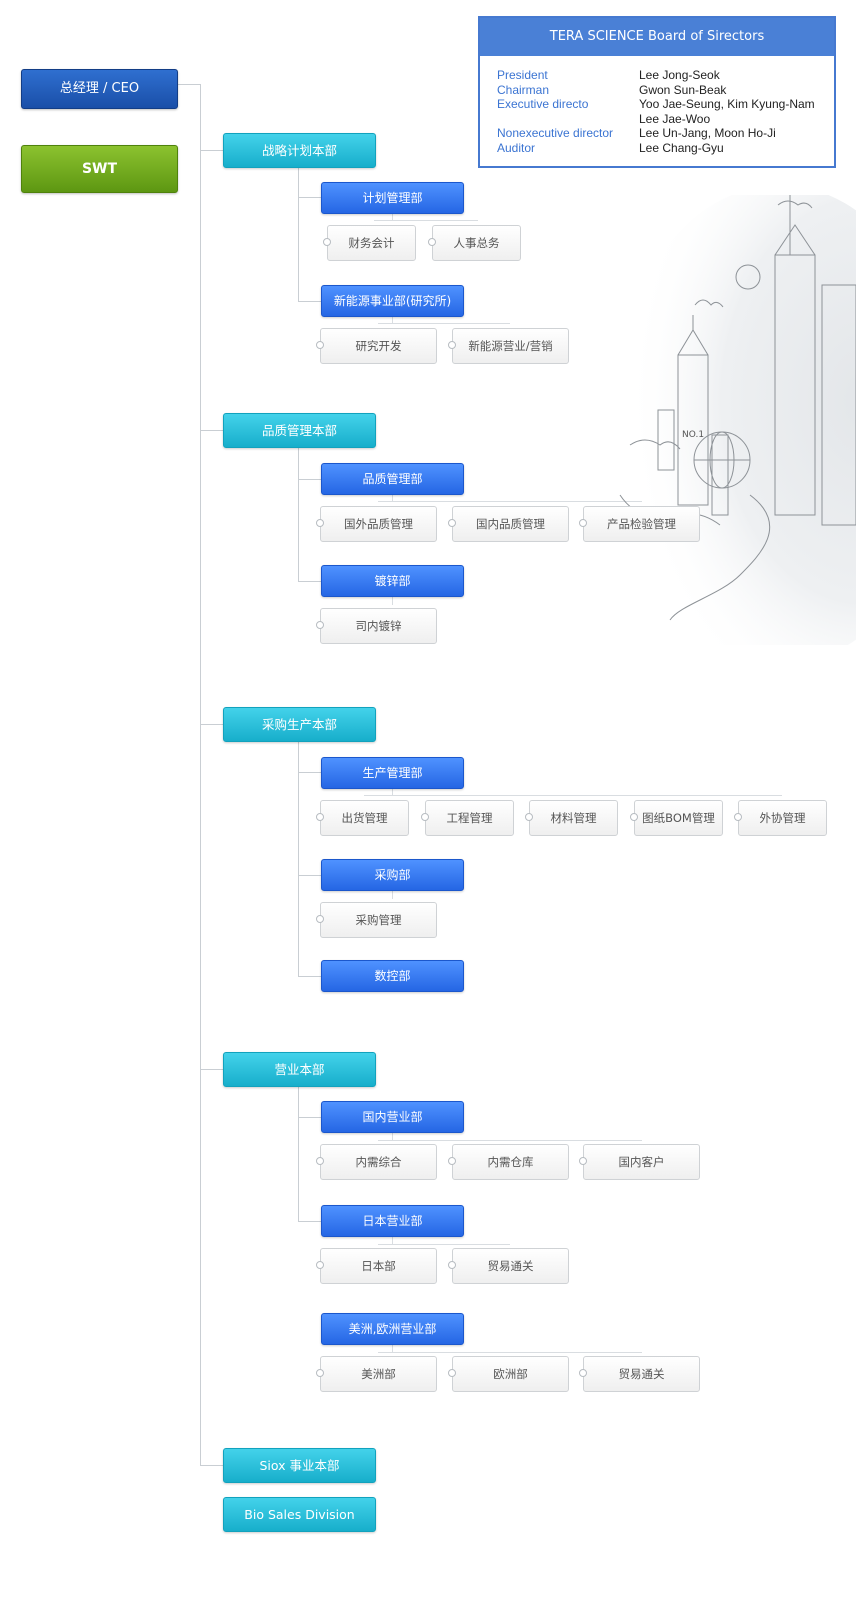 This screenshot has height=1604, width=856. What do you see at coordinates (780, 818) in the screenshot?
I see `team-outsourcing-management: 外协管理` at bounding box center [780, 818].